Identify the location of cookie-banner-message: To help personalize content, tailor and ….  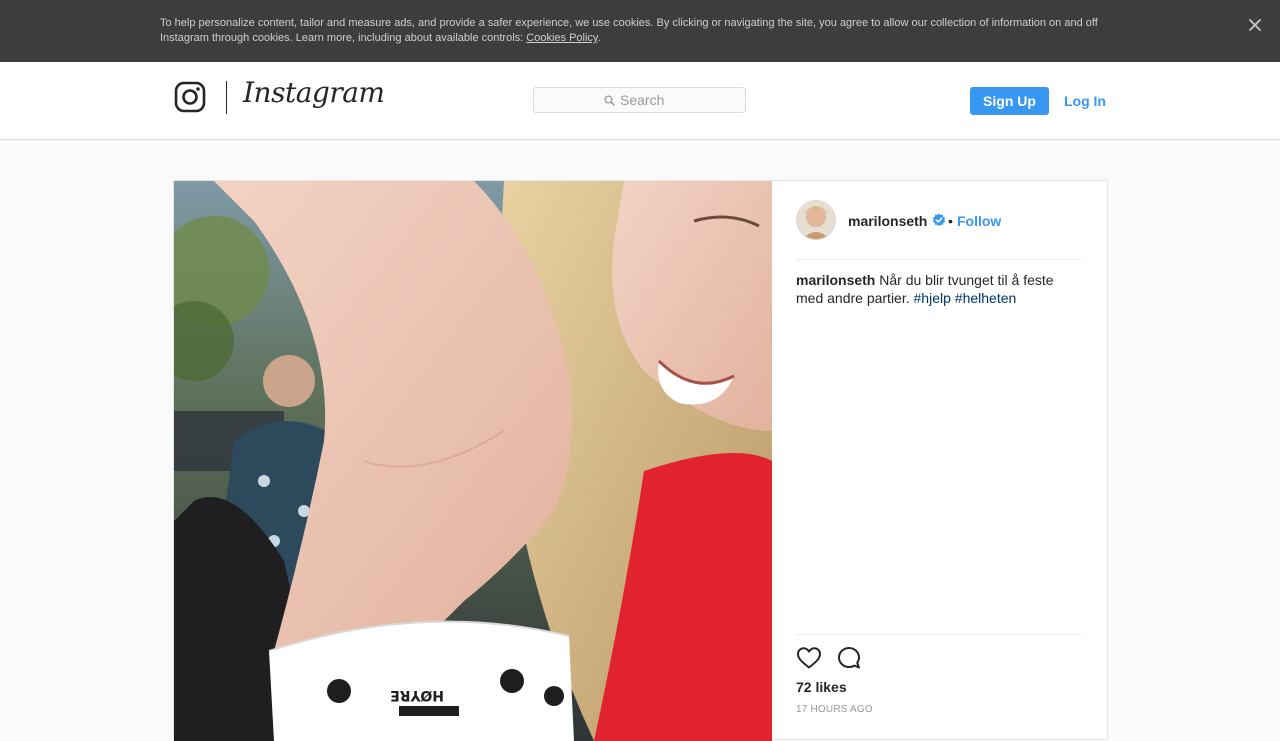
(629, 30).